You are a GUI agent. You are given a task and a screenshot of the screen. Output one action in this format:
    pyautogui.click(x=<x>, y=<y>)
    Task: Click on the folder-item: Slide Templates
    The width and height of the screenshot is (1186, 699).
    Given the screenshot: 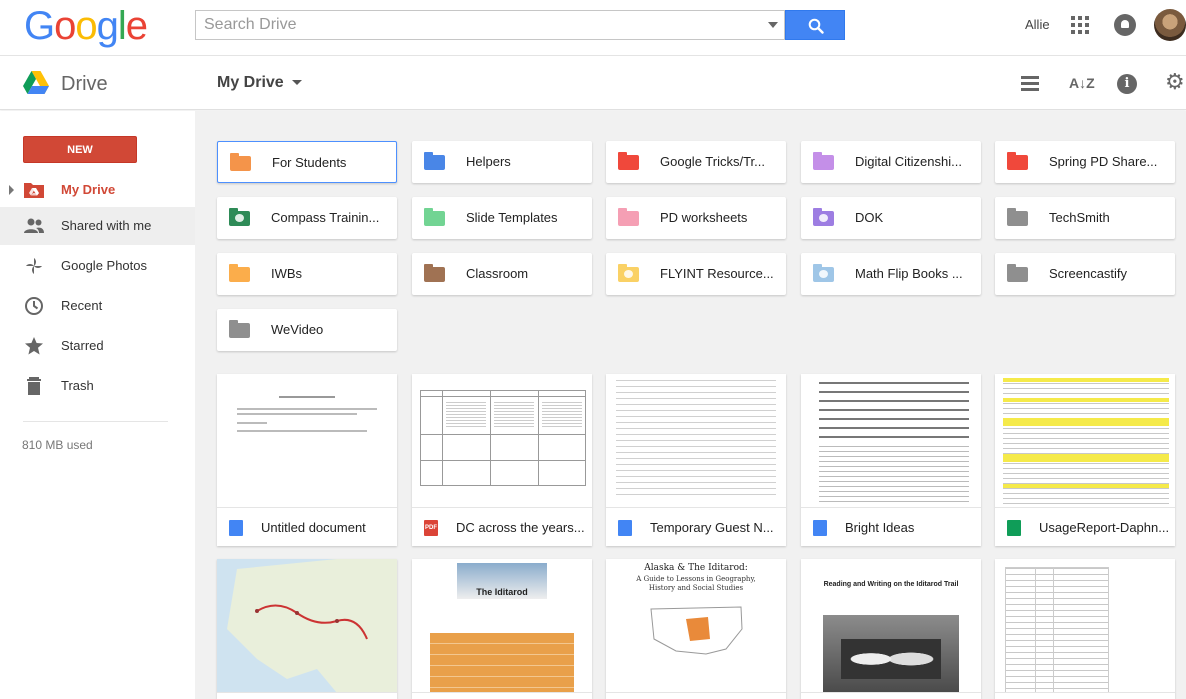 What is the action you would take?
    pyautogui.click(x=502, y=218)
    